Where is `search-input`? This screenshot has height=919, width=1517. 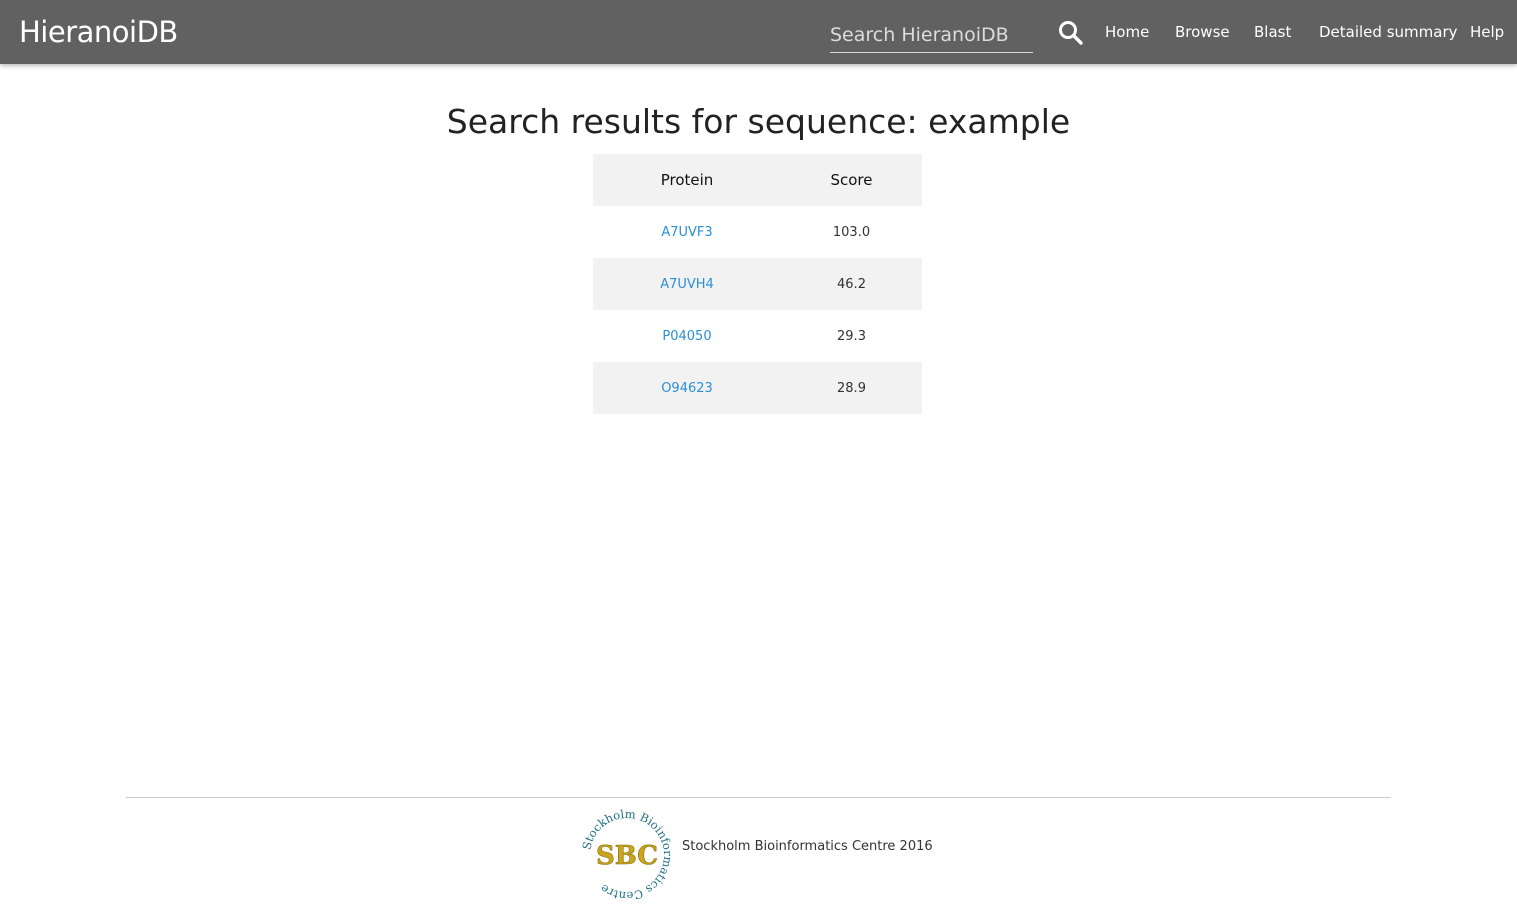
search-input is located at coordinates (931, 35).